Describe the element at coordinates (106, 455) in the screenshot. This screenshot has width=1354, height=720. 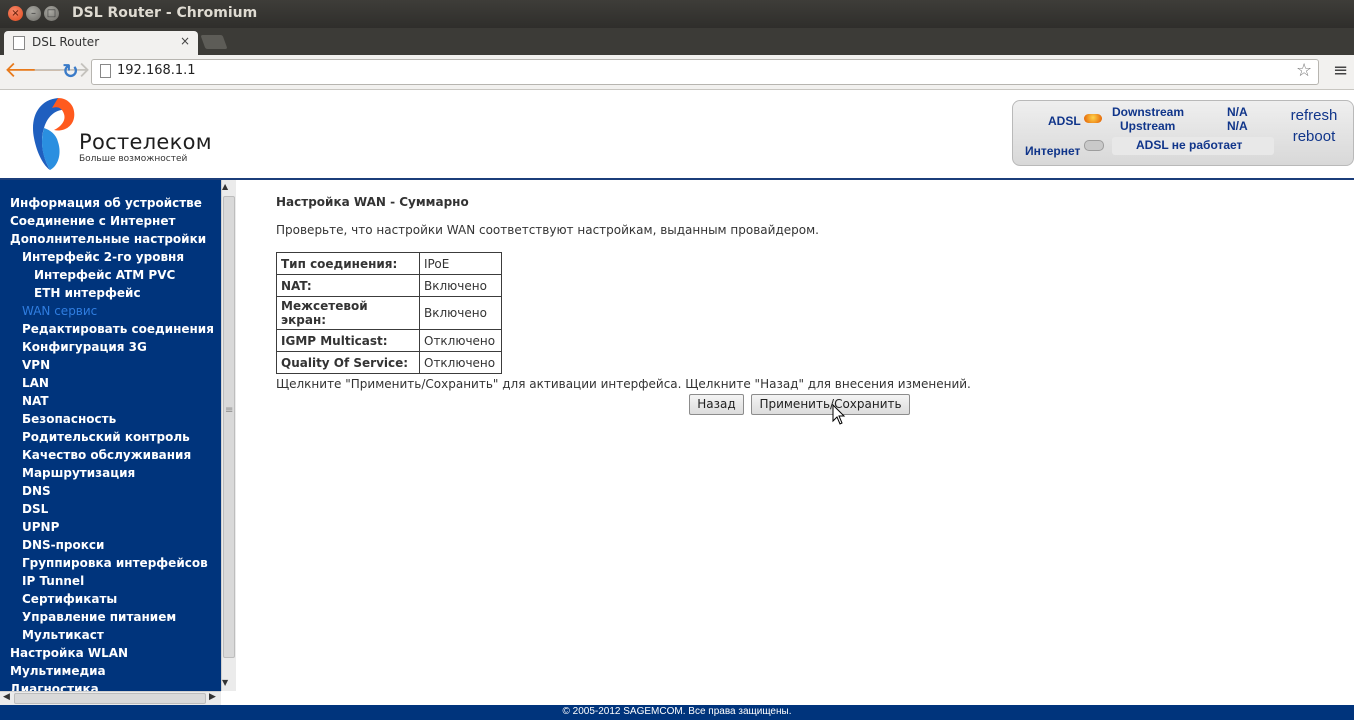
I see `sidebar-item-qos: Качество обслуживания` at that location.